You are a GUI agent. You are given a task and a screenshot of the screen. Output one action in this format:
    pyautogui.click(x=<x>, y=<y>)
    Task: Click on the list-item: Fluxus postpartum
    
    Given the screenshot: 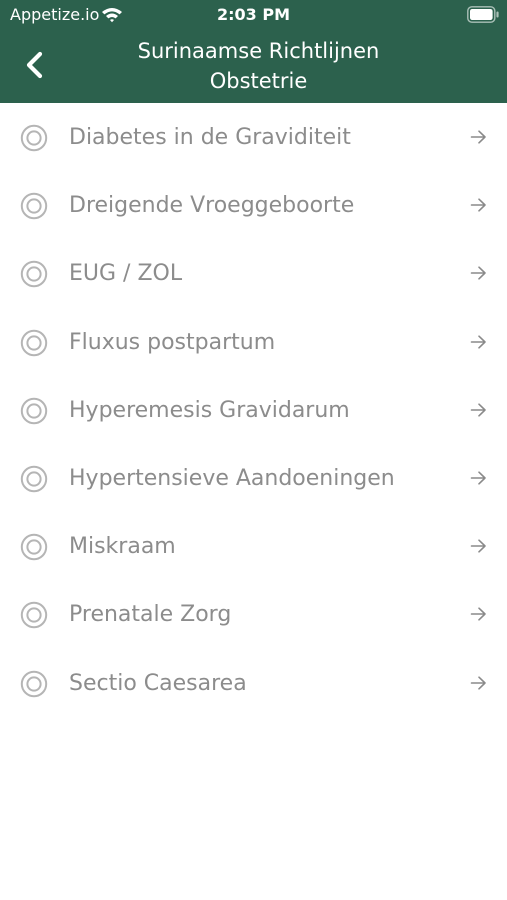 What is the action you would take?
    pyautogui.click(x=253, y=342)
    